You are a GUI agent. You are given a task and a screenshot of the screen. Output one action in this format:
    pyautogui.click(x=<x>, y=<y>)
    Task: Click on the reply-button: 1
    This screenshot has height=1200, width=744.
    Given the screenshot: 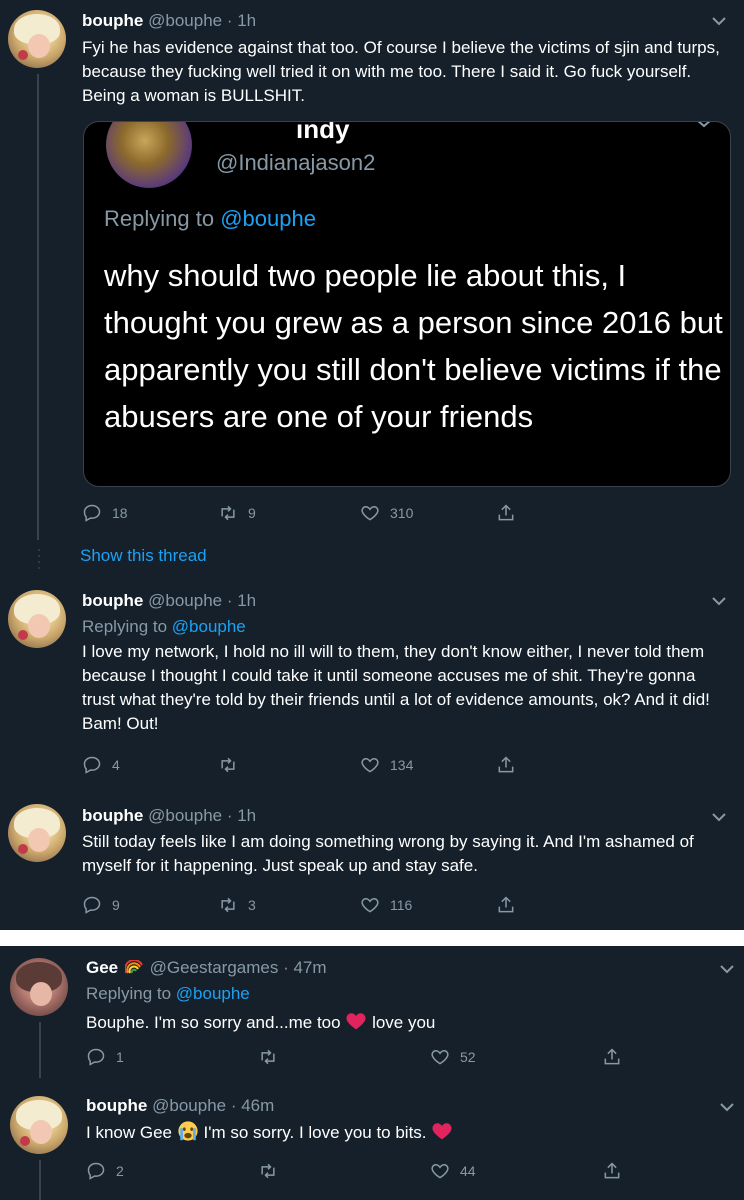 What is the action you would take?
    pyautogui.click(x=105, y=1057)
    